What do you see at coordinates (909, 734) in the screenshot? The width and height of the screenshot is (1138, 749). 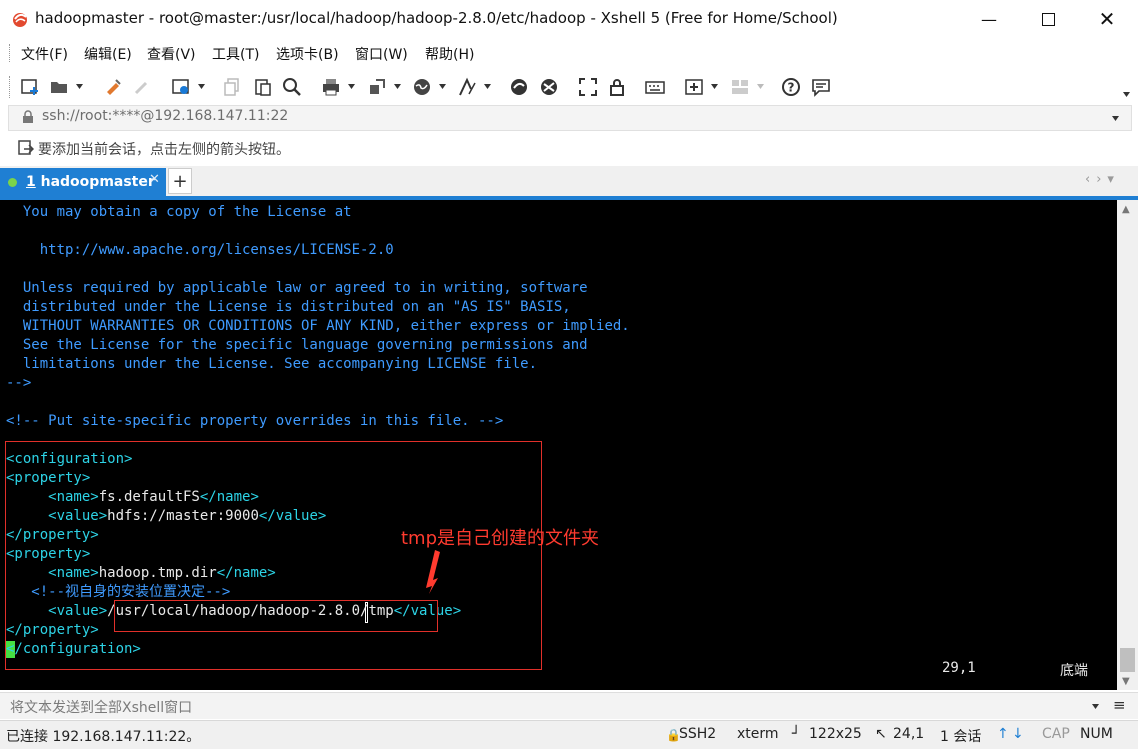 I see `cursor-position: 24,1` at bounding box center [909, 734].